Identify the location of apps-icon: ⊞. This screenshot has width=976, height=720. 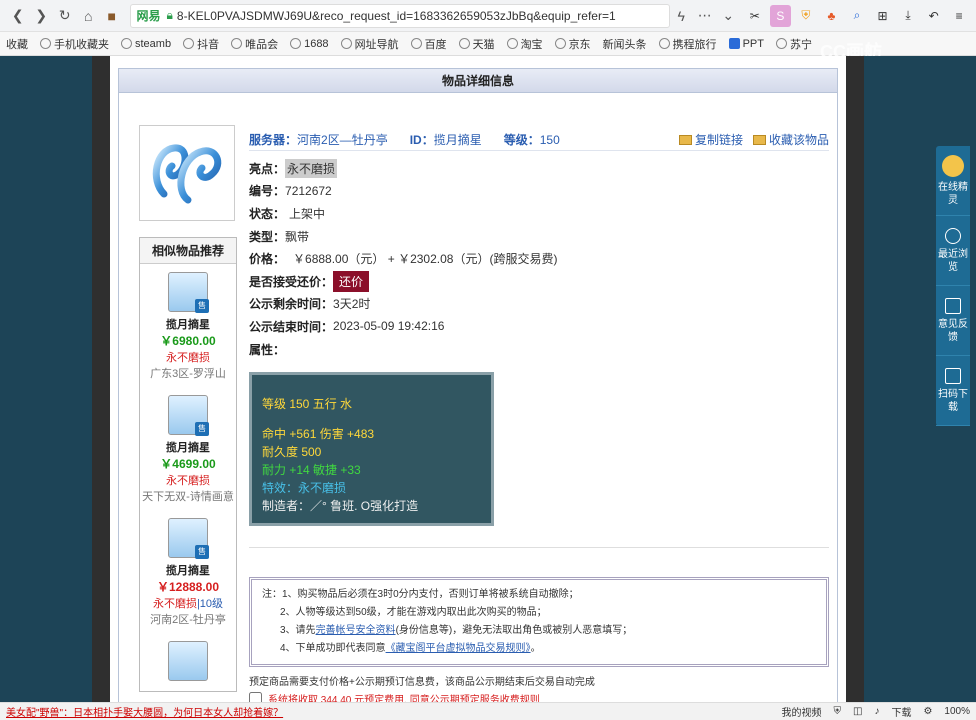
(883, 16).